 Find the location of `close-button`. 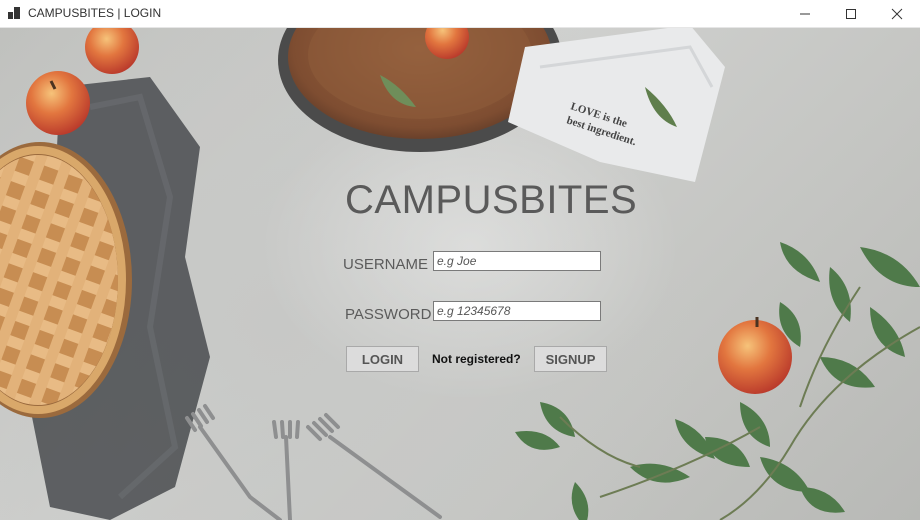

close-button is located at coordinates (897, 13).